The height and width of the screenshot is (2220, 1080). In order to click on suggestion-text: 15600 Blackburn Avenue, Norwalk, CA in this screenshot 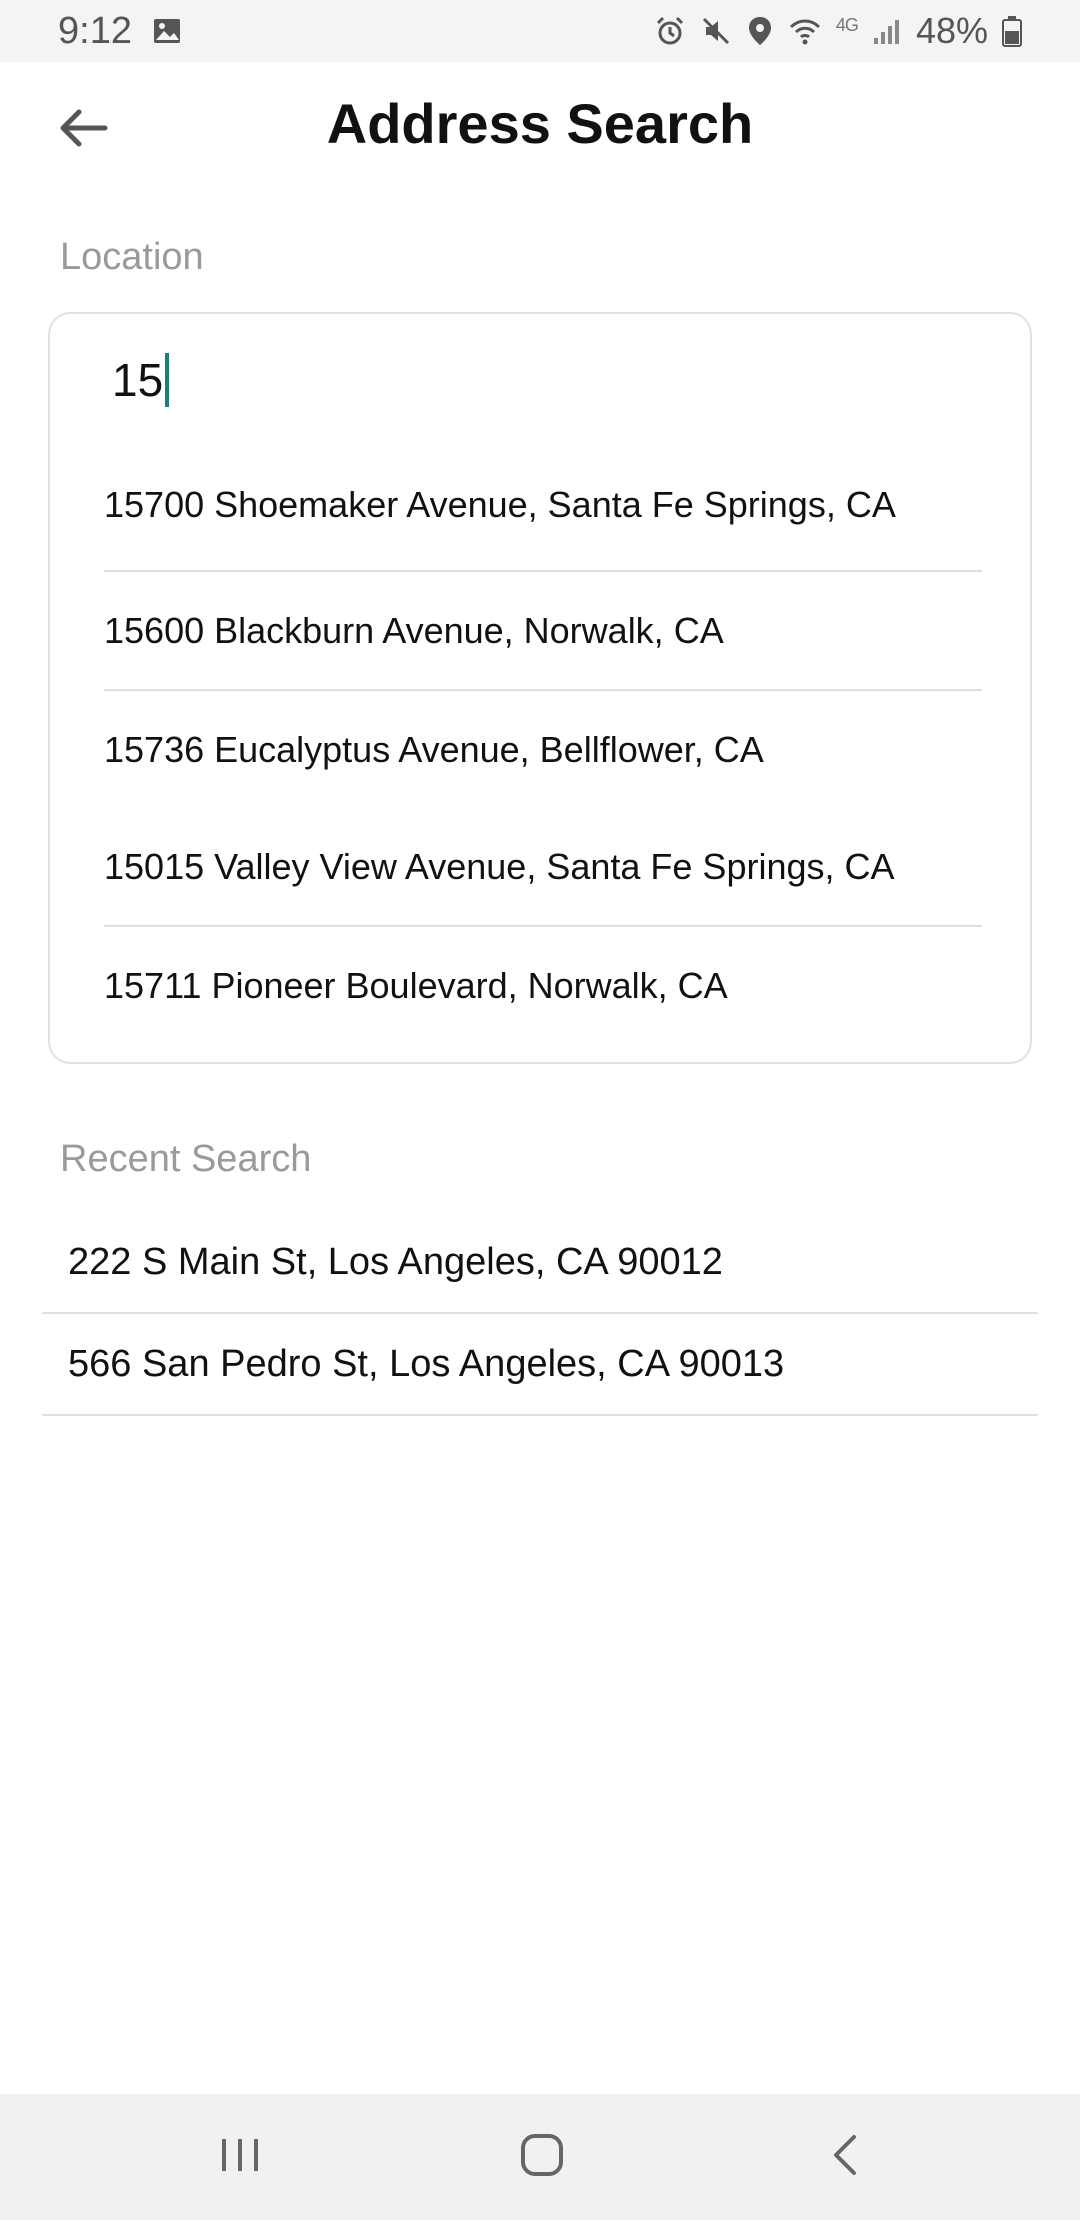, I will do `click(414, 630)`.